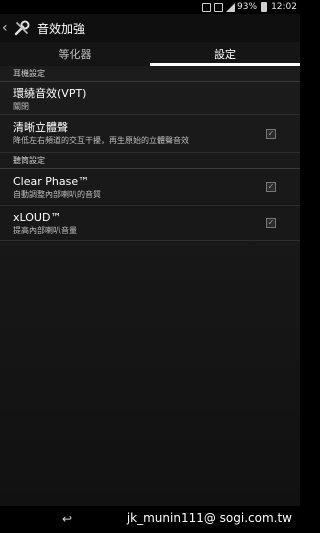 The image size is (320, 533). I want to click on status-bar: 93% 12:02, so click(150, 7).